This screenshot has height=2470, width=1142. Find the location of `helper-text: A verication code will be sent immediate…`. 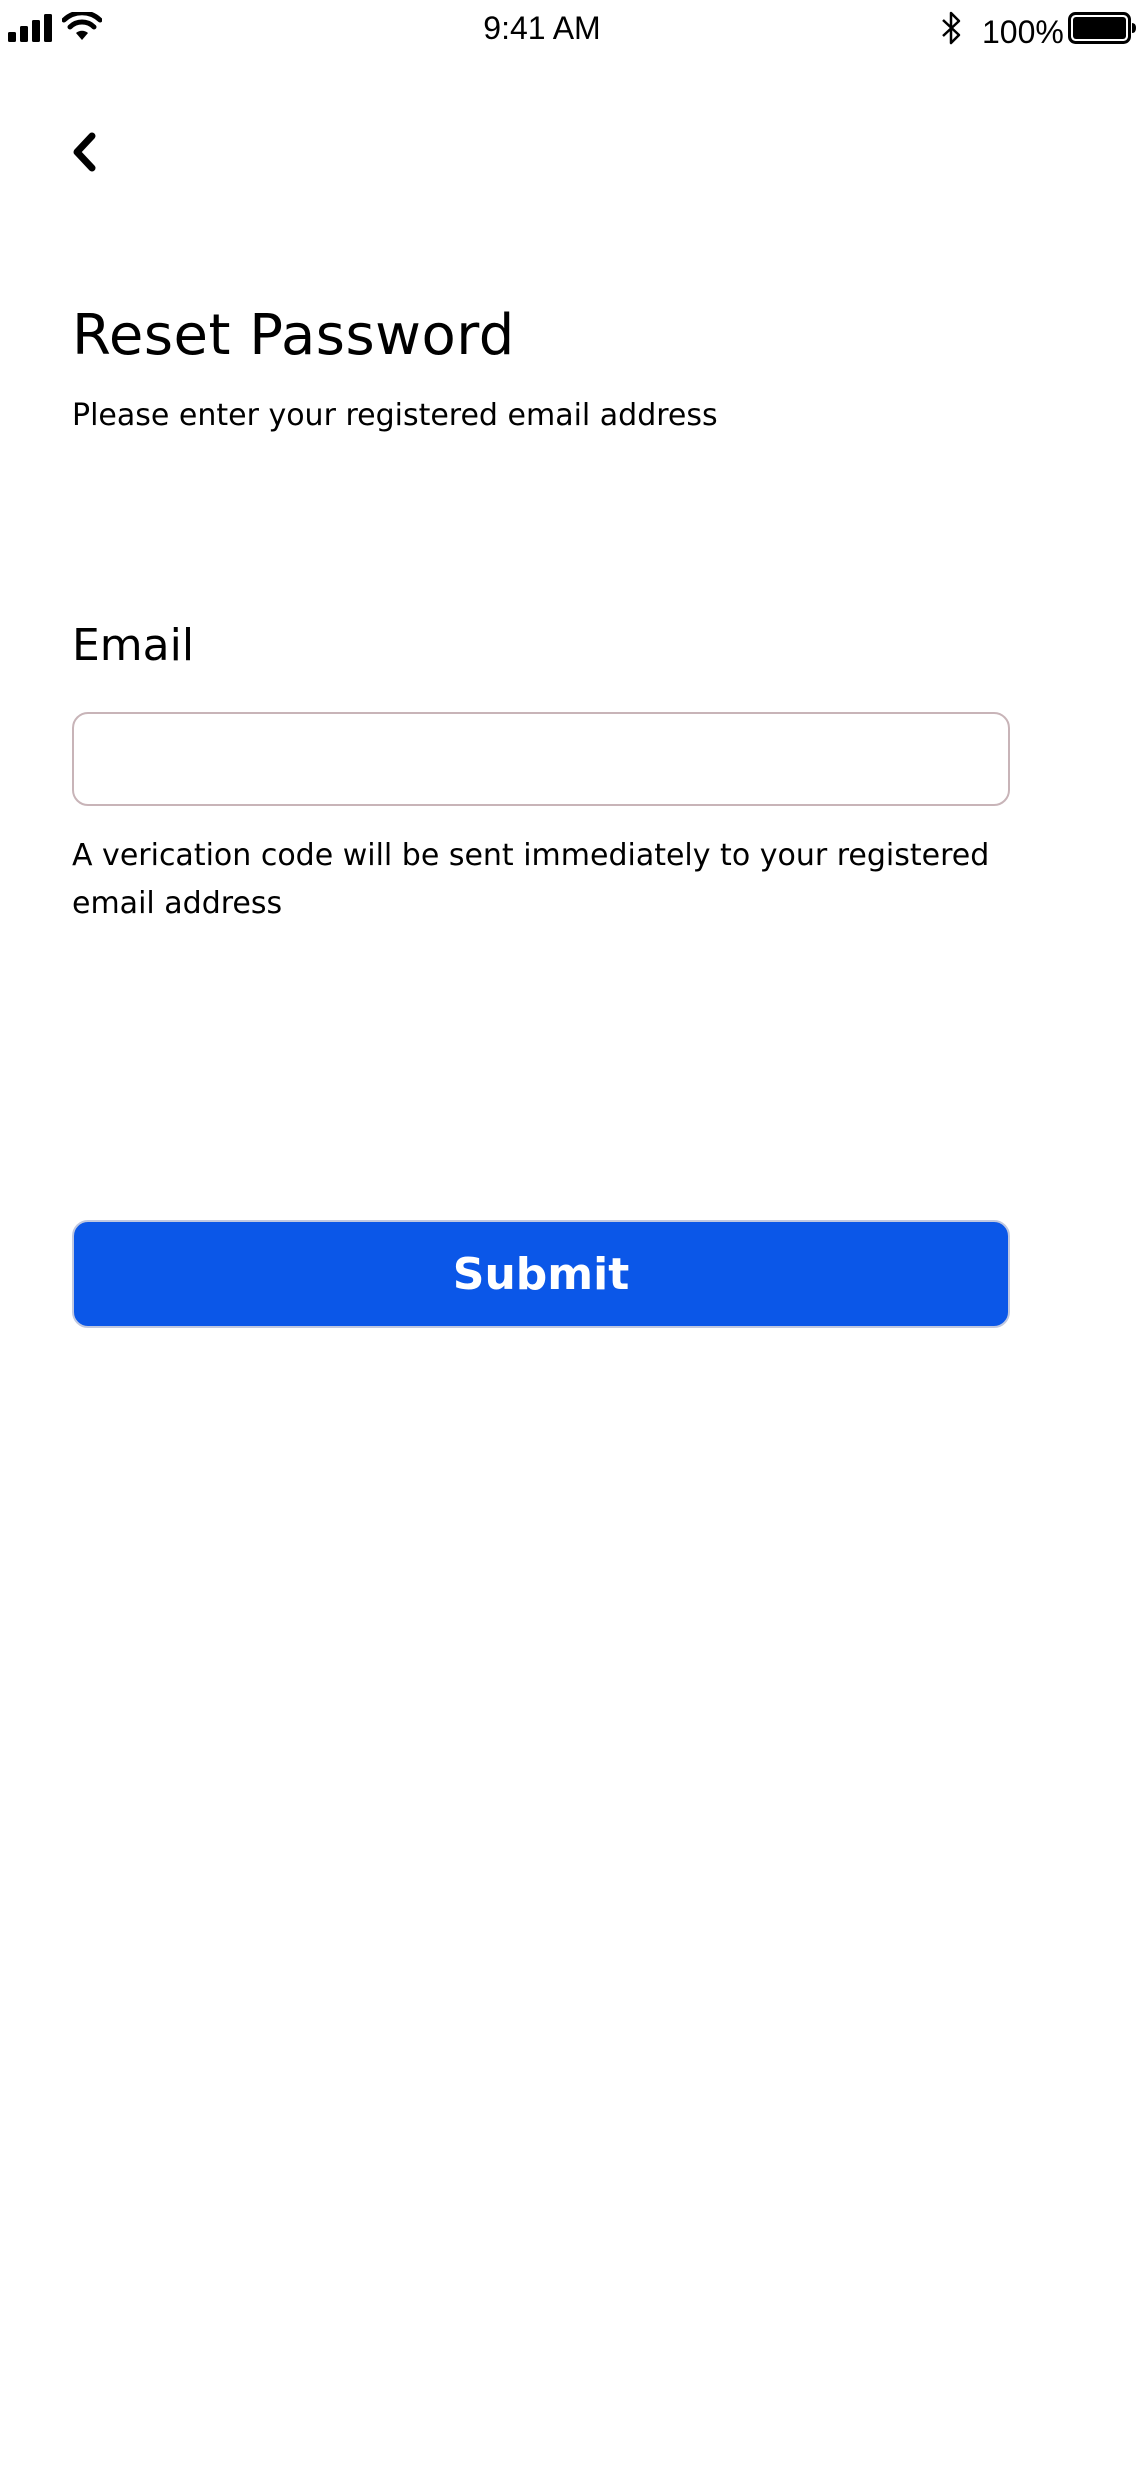

helper-text: A verication code will be sent immediate… is located at coordinates (531, 879).